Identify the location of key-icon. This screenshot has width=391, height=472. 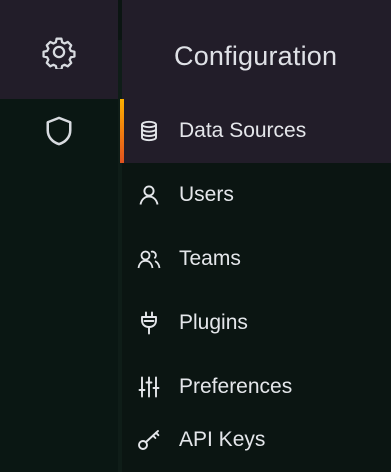
(149, 440).